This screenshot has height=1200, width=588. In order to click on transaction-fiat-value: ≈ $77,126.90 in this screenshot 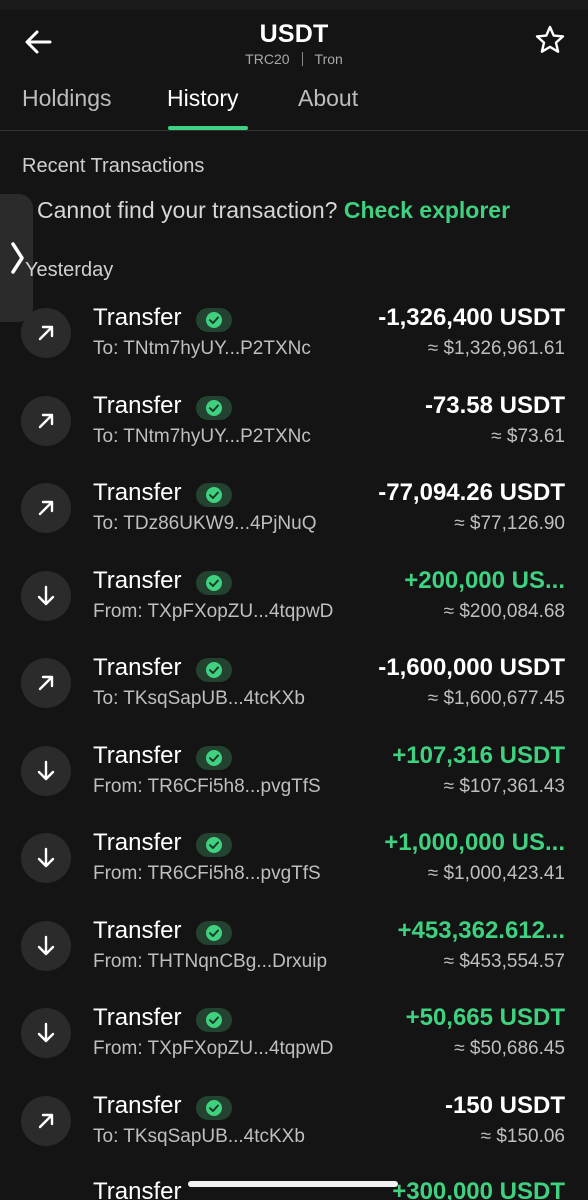, I will do `click(509, 523)`.